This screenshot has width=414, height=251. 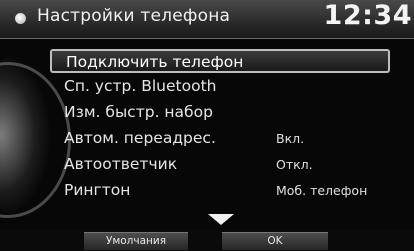 What do you see at coordinates (275, 241) in the screenshot?
I see `ok-button: OK` at bounding box center [275, 241].